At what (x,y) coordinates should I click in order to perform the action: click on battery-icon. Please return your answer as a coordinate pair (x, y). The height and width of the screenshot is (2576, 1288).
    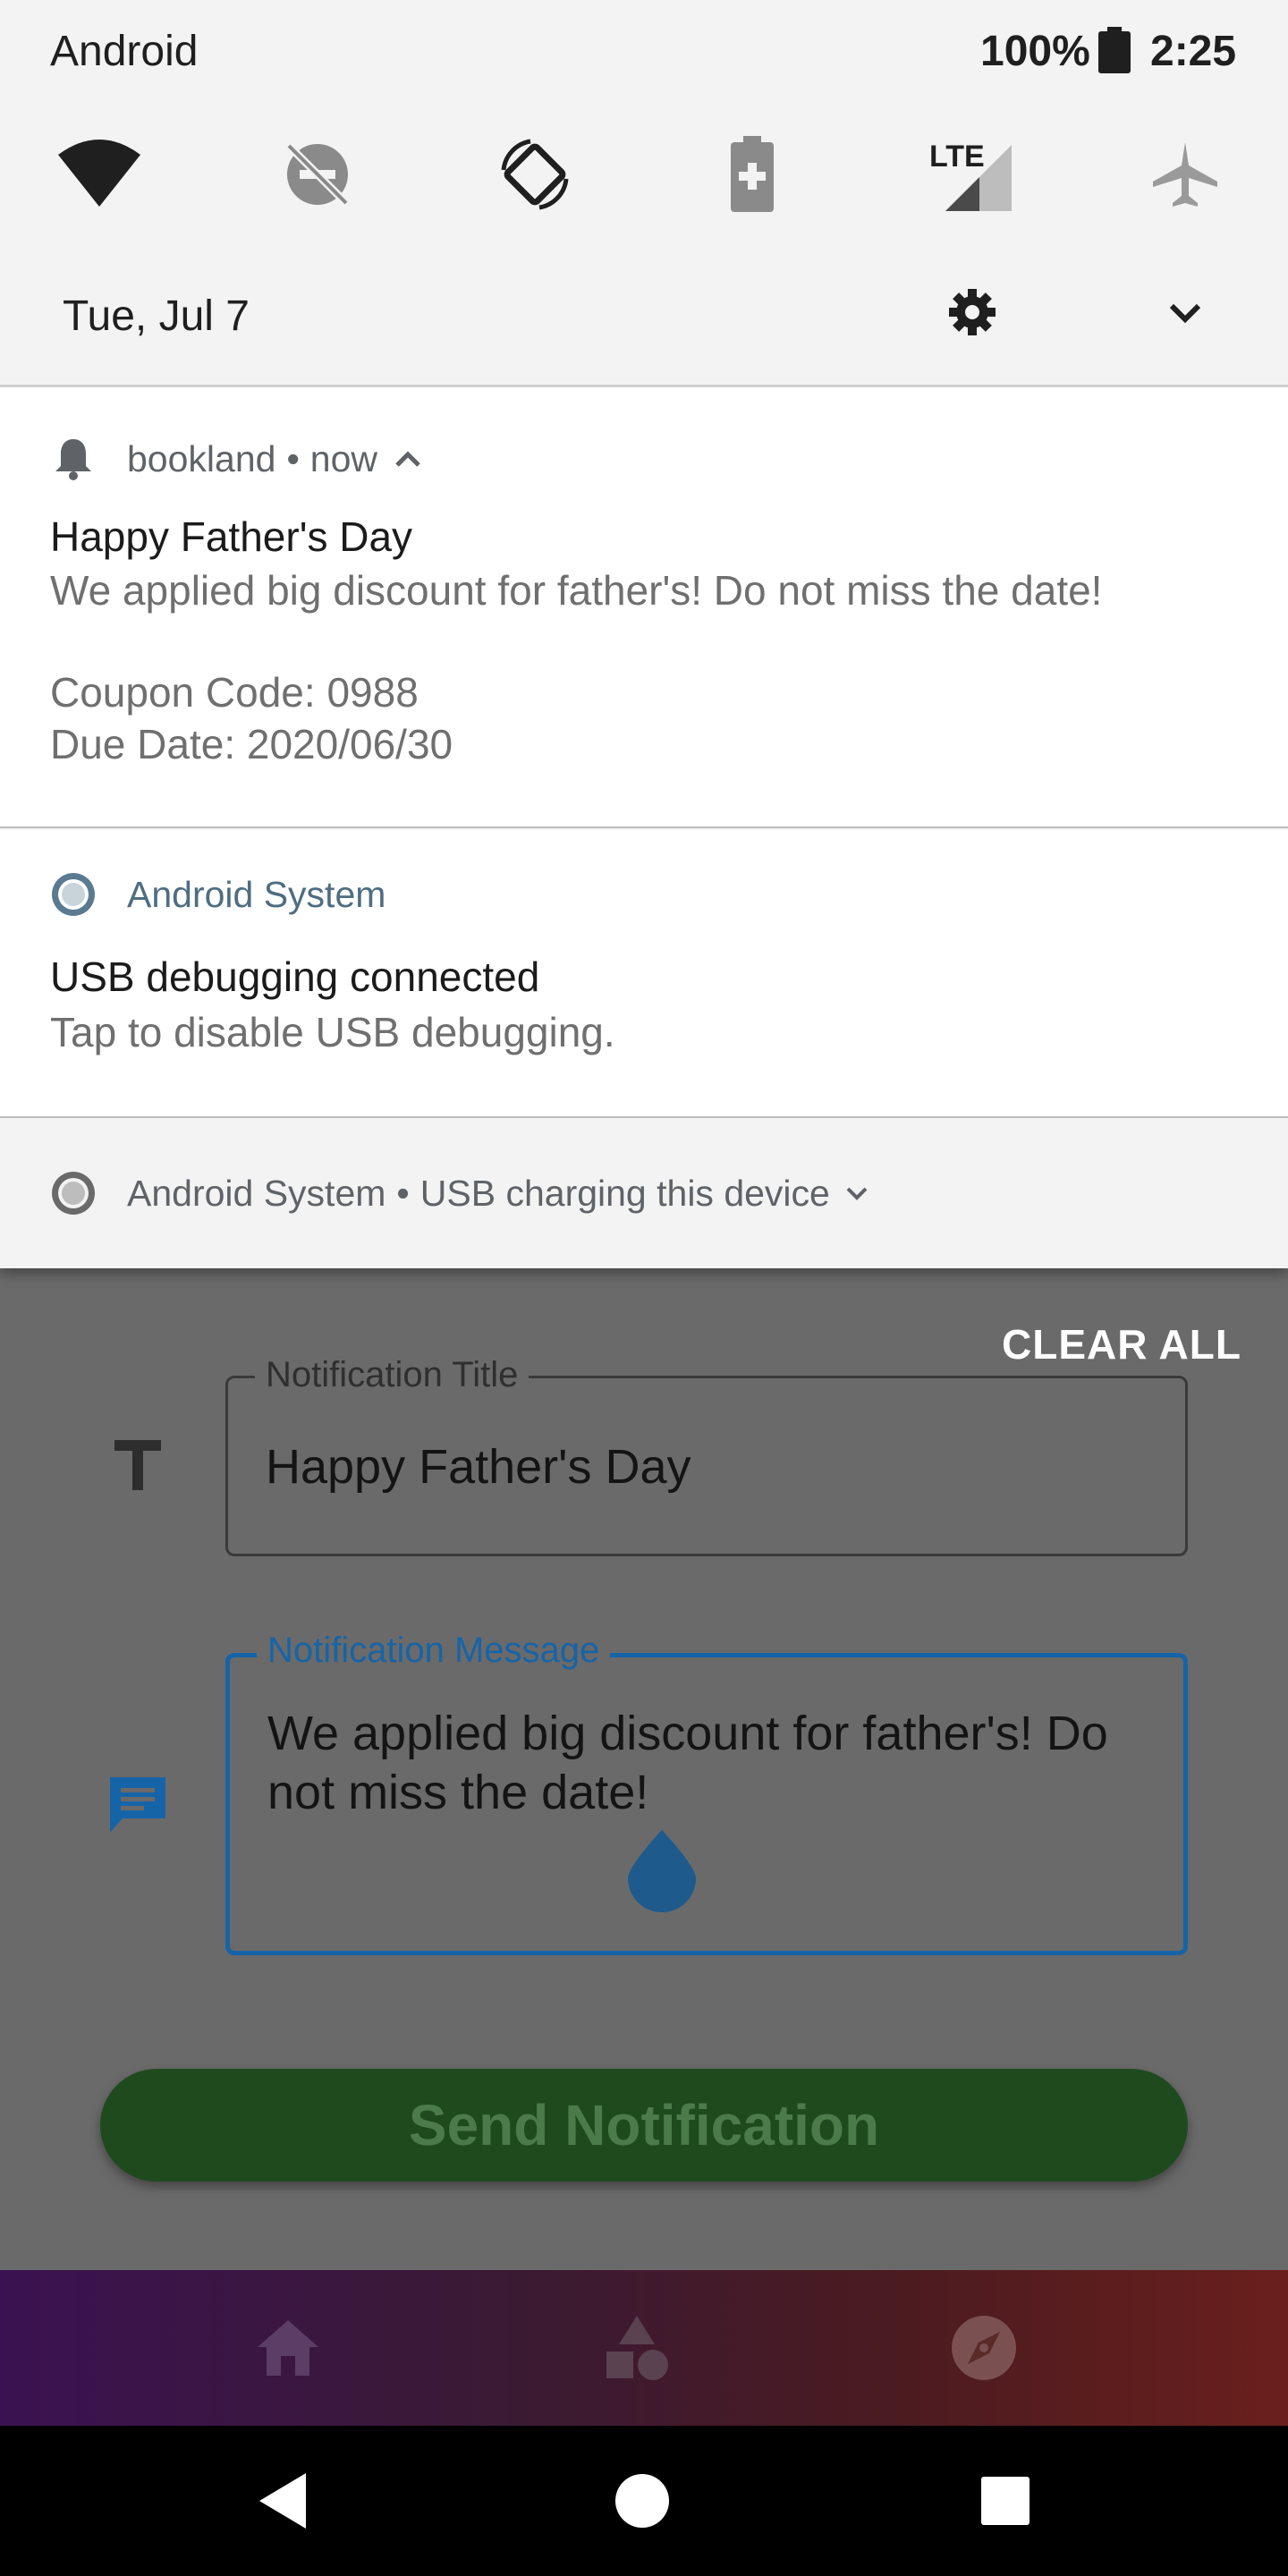
    Looking at the image, I should click on (1114, 50).